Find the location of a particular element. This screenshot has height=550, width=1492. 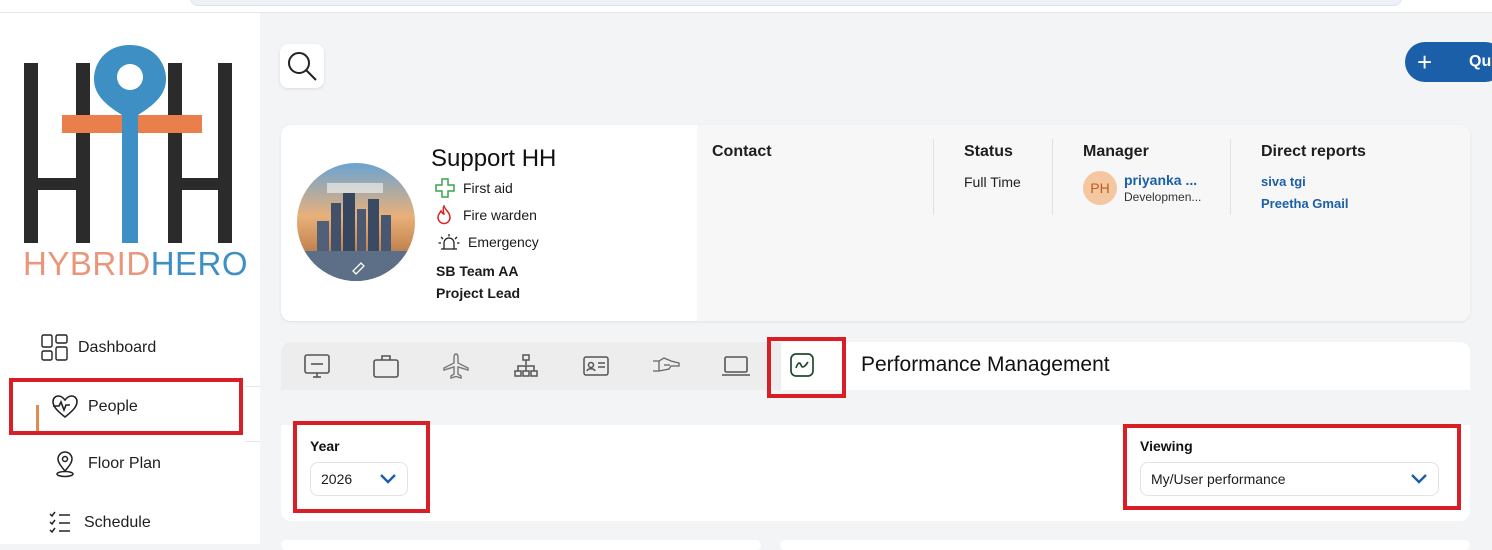

briefcase-icon is located at coordinates (386, 366).